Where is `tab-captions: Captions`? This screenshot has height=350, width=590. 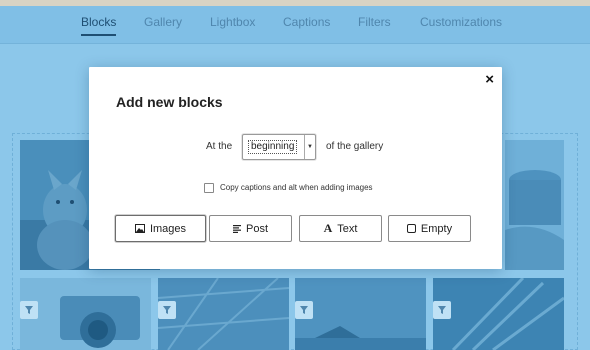
tab-captions: Captions is located at coordinates (306, 22).